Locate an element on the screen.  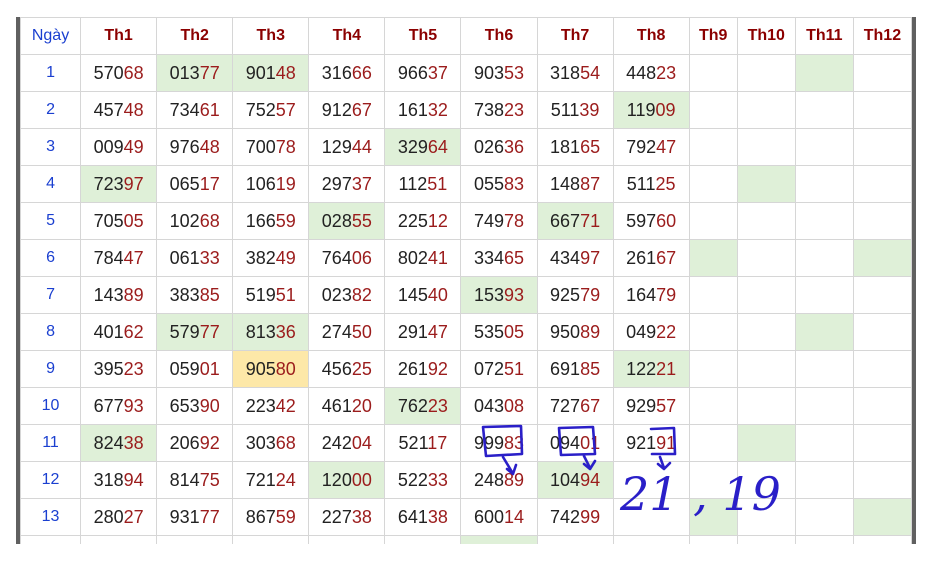
result-cell: 57977 is located at coordinates (195, 332).